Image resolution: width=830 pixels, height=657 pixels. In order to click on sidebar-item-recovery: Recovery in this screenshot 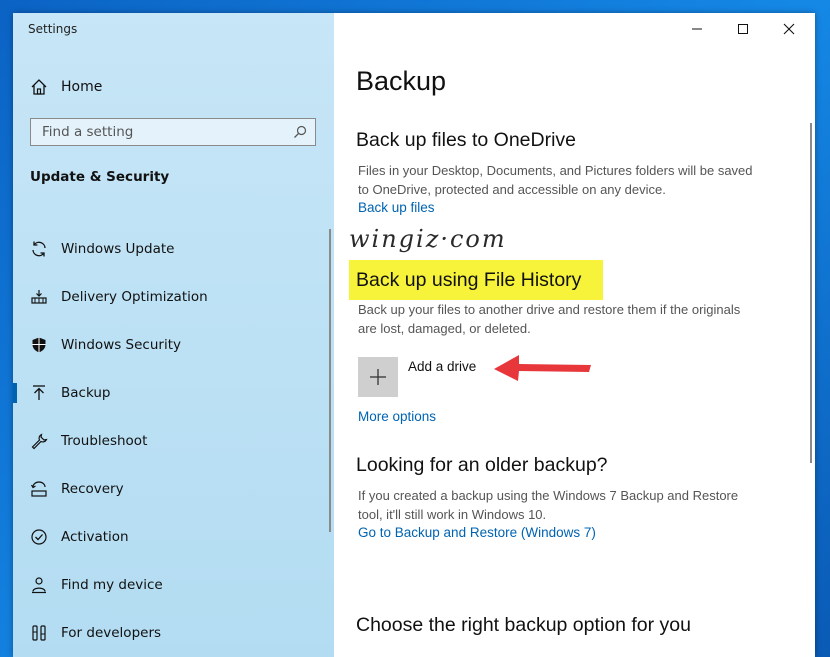, I will do `click(173, 489)`.